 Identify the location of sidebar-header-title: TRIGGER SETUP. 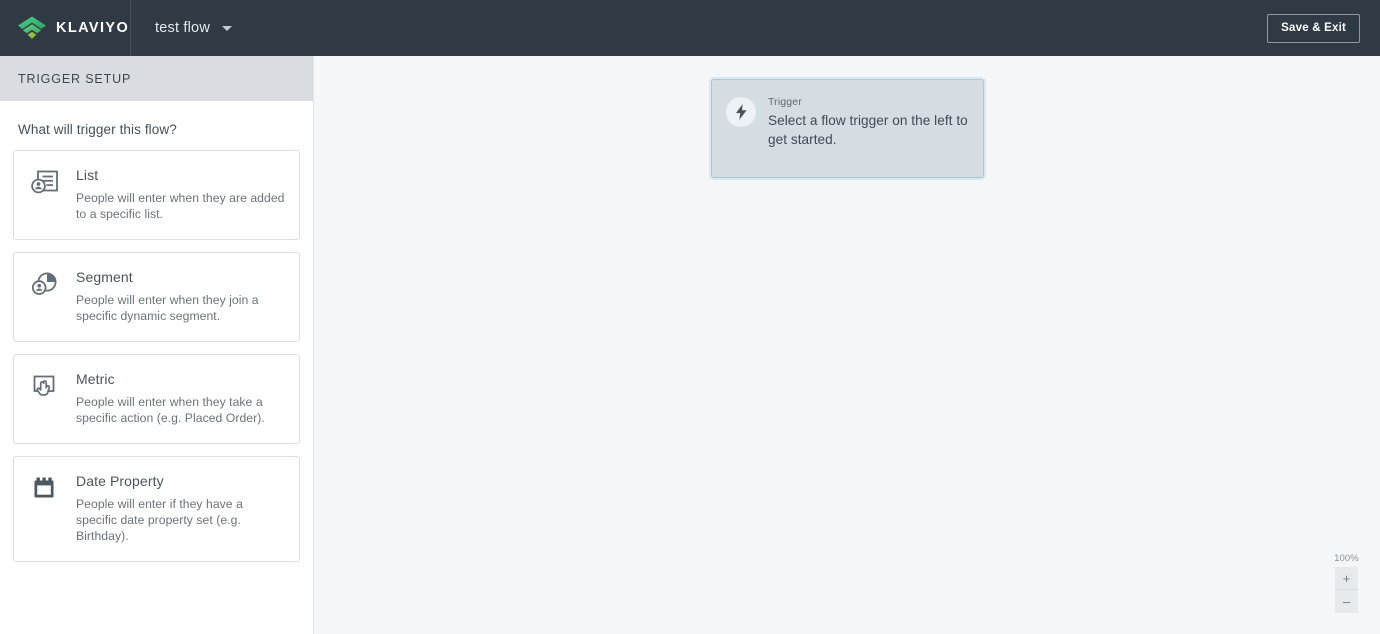
(75, 78).